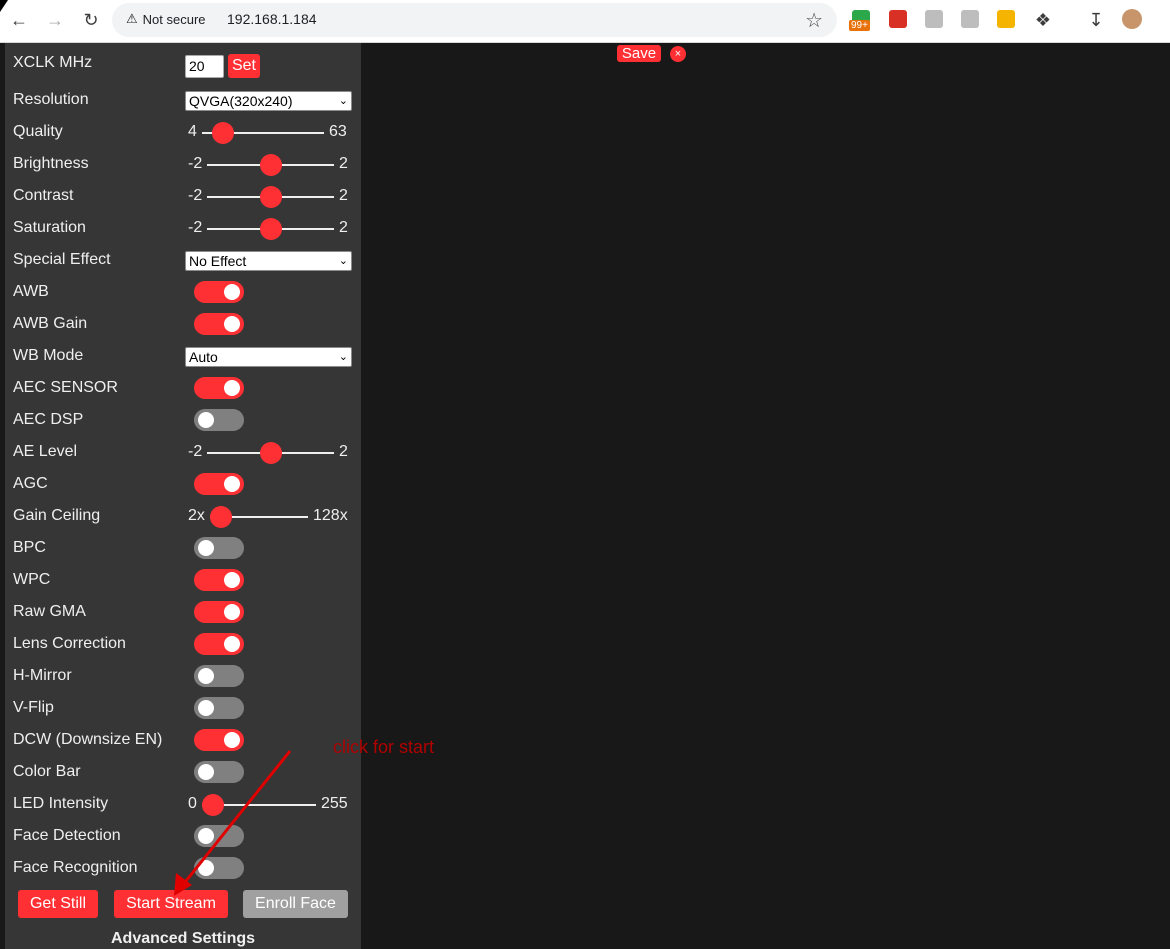  I want to click on contrast-label: Contrast, so click(43, 195).